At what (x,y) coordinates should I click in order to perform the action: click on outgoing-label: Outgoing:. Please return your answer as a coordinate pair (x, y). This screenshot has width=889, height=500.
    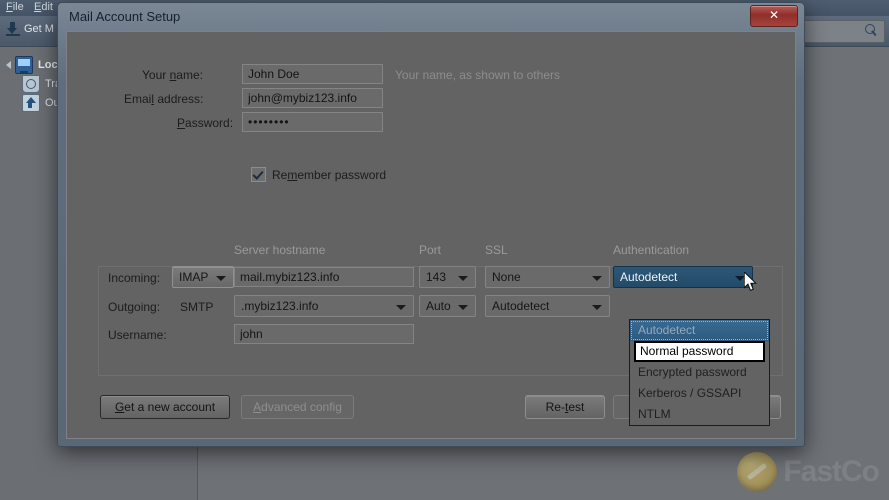
    Looking at the image, I should click on (134, 307).